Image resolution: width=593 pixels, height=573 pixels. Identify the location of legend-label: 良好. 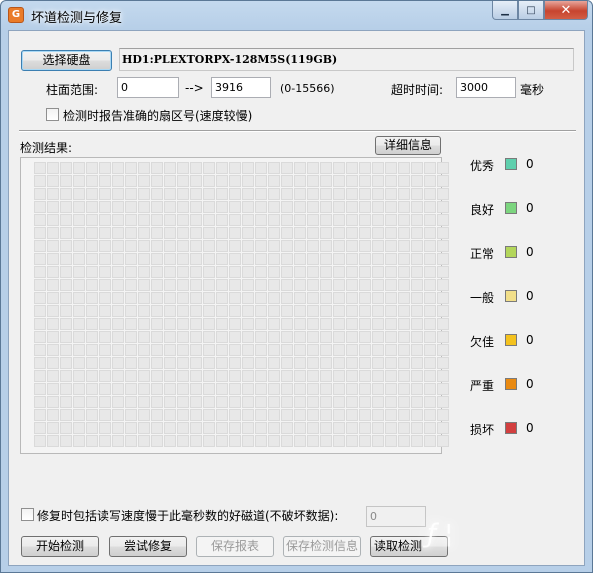
(482, 210).